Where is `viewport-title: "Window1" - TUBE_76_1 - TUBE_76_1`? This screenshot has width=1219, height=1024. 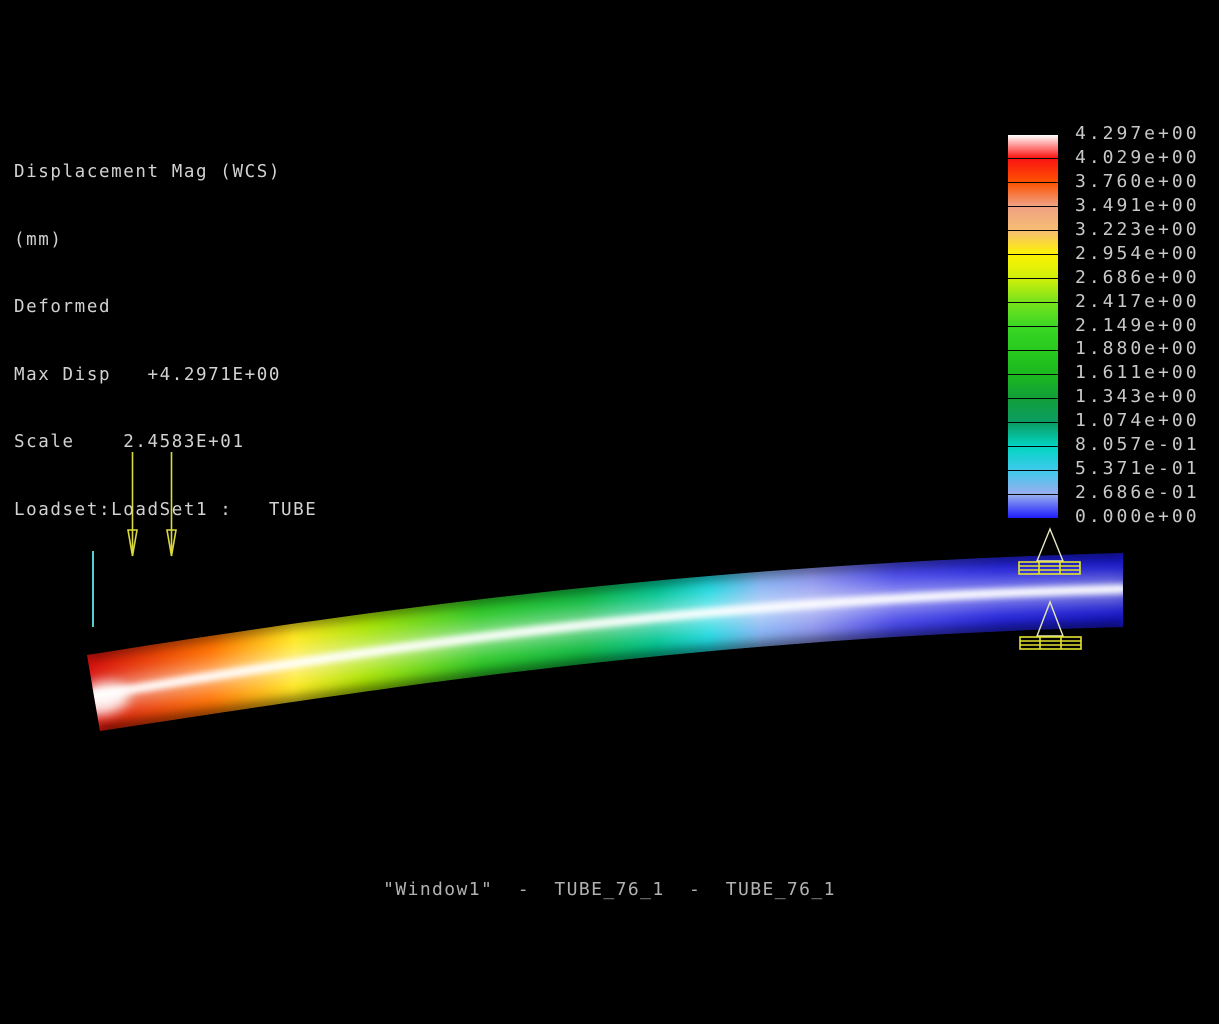
viewport-title: "Window1" - TUBE_76_1 - TUBE_76_1 is located at coordinates (609, 889).